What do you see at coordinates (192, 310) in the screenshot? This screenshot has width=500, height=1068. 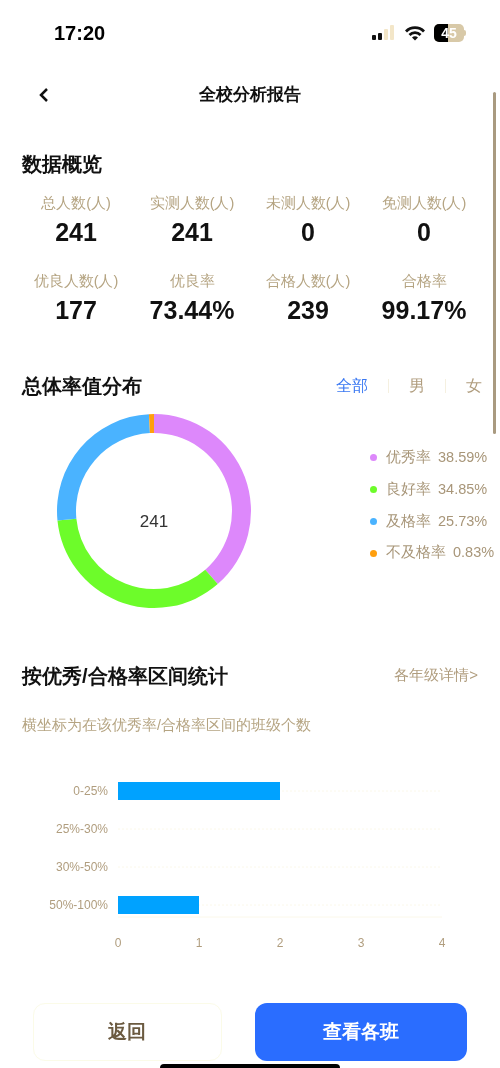 I see `stat-value: 73.44%` at bounding box center [192, 310].